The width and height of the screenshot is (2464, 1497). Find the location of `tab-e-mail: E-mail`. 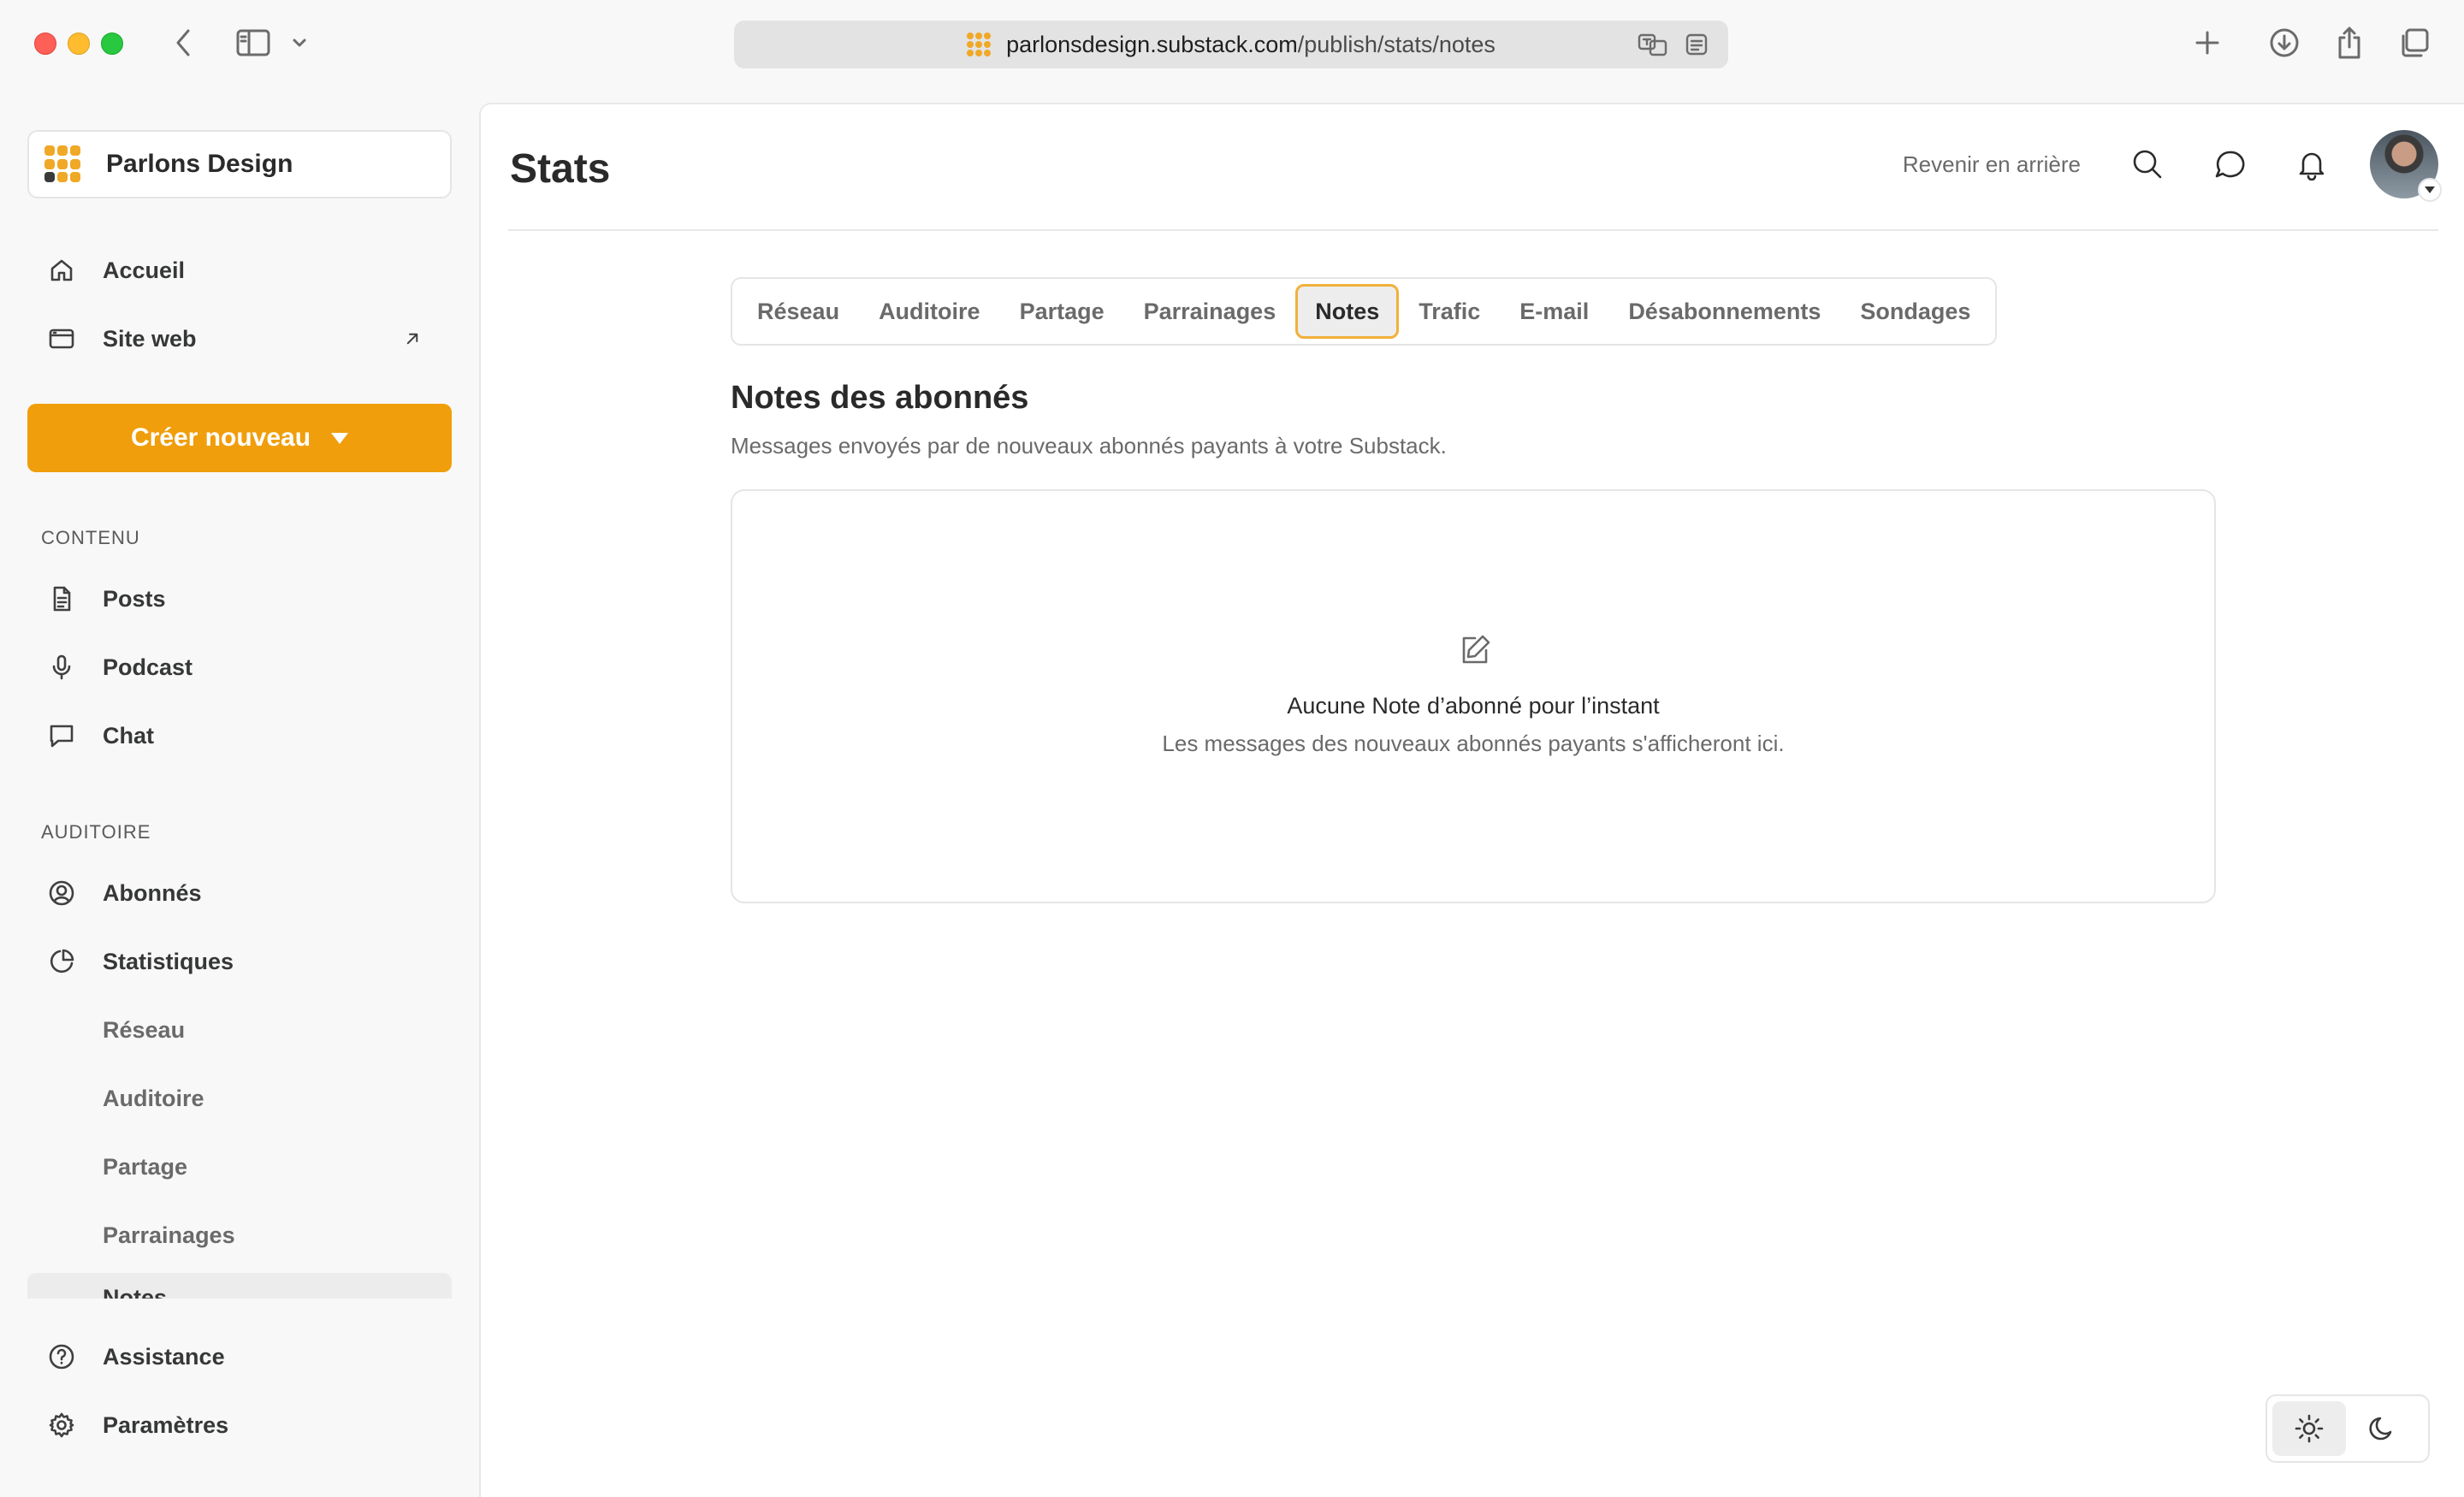

tab-e-mail: E-mail is located at coordinates (1554, 311).